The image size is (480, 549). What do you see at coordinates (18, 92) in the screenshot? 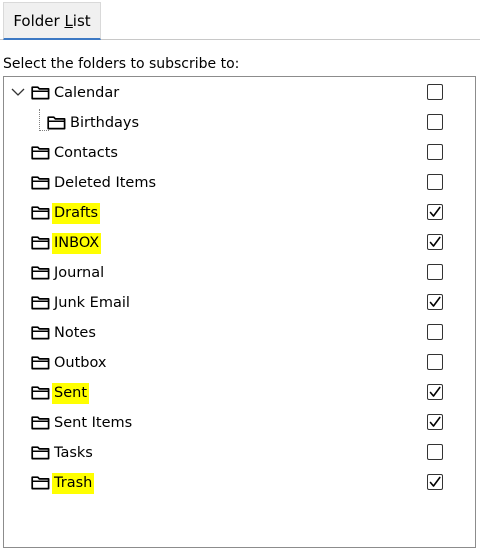
I see `chevron-down-icon` at bounding box center [18, 92].